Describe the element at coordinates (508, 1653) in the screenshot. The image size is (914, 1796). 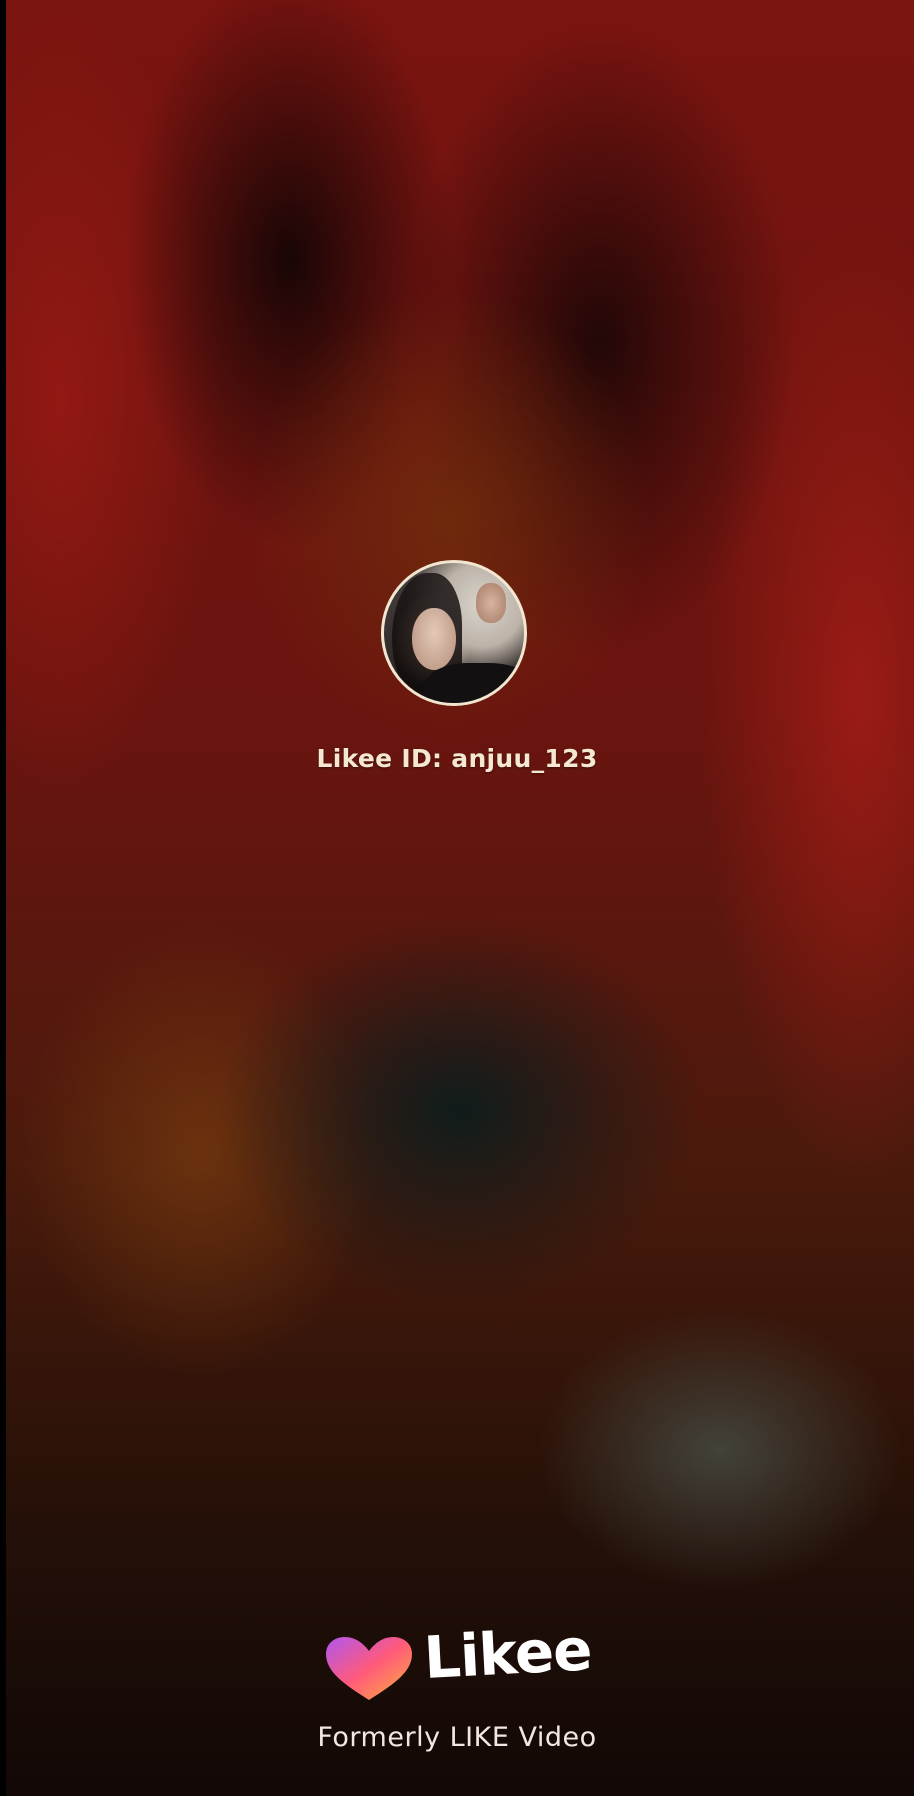
I see `likee-wordmark: Likee` at that location.